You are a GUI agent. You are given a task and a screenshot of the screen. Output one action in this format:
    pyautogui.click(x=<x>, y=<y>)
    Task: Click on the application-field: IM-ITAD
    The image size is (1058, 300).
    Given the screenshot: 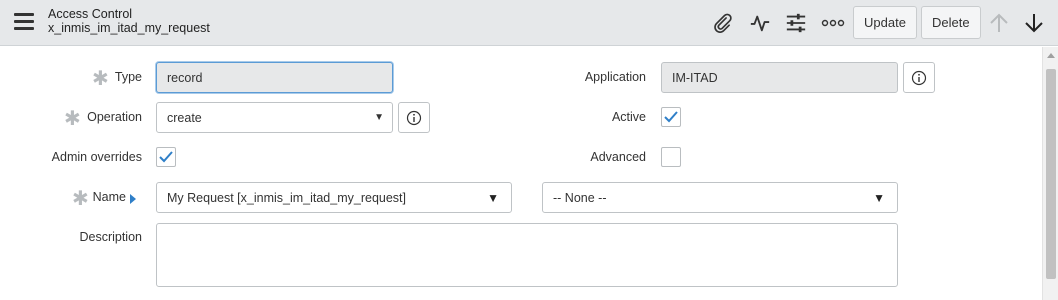 What is the action you would take?
    pyautogui.click(x=779, y=77)
    